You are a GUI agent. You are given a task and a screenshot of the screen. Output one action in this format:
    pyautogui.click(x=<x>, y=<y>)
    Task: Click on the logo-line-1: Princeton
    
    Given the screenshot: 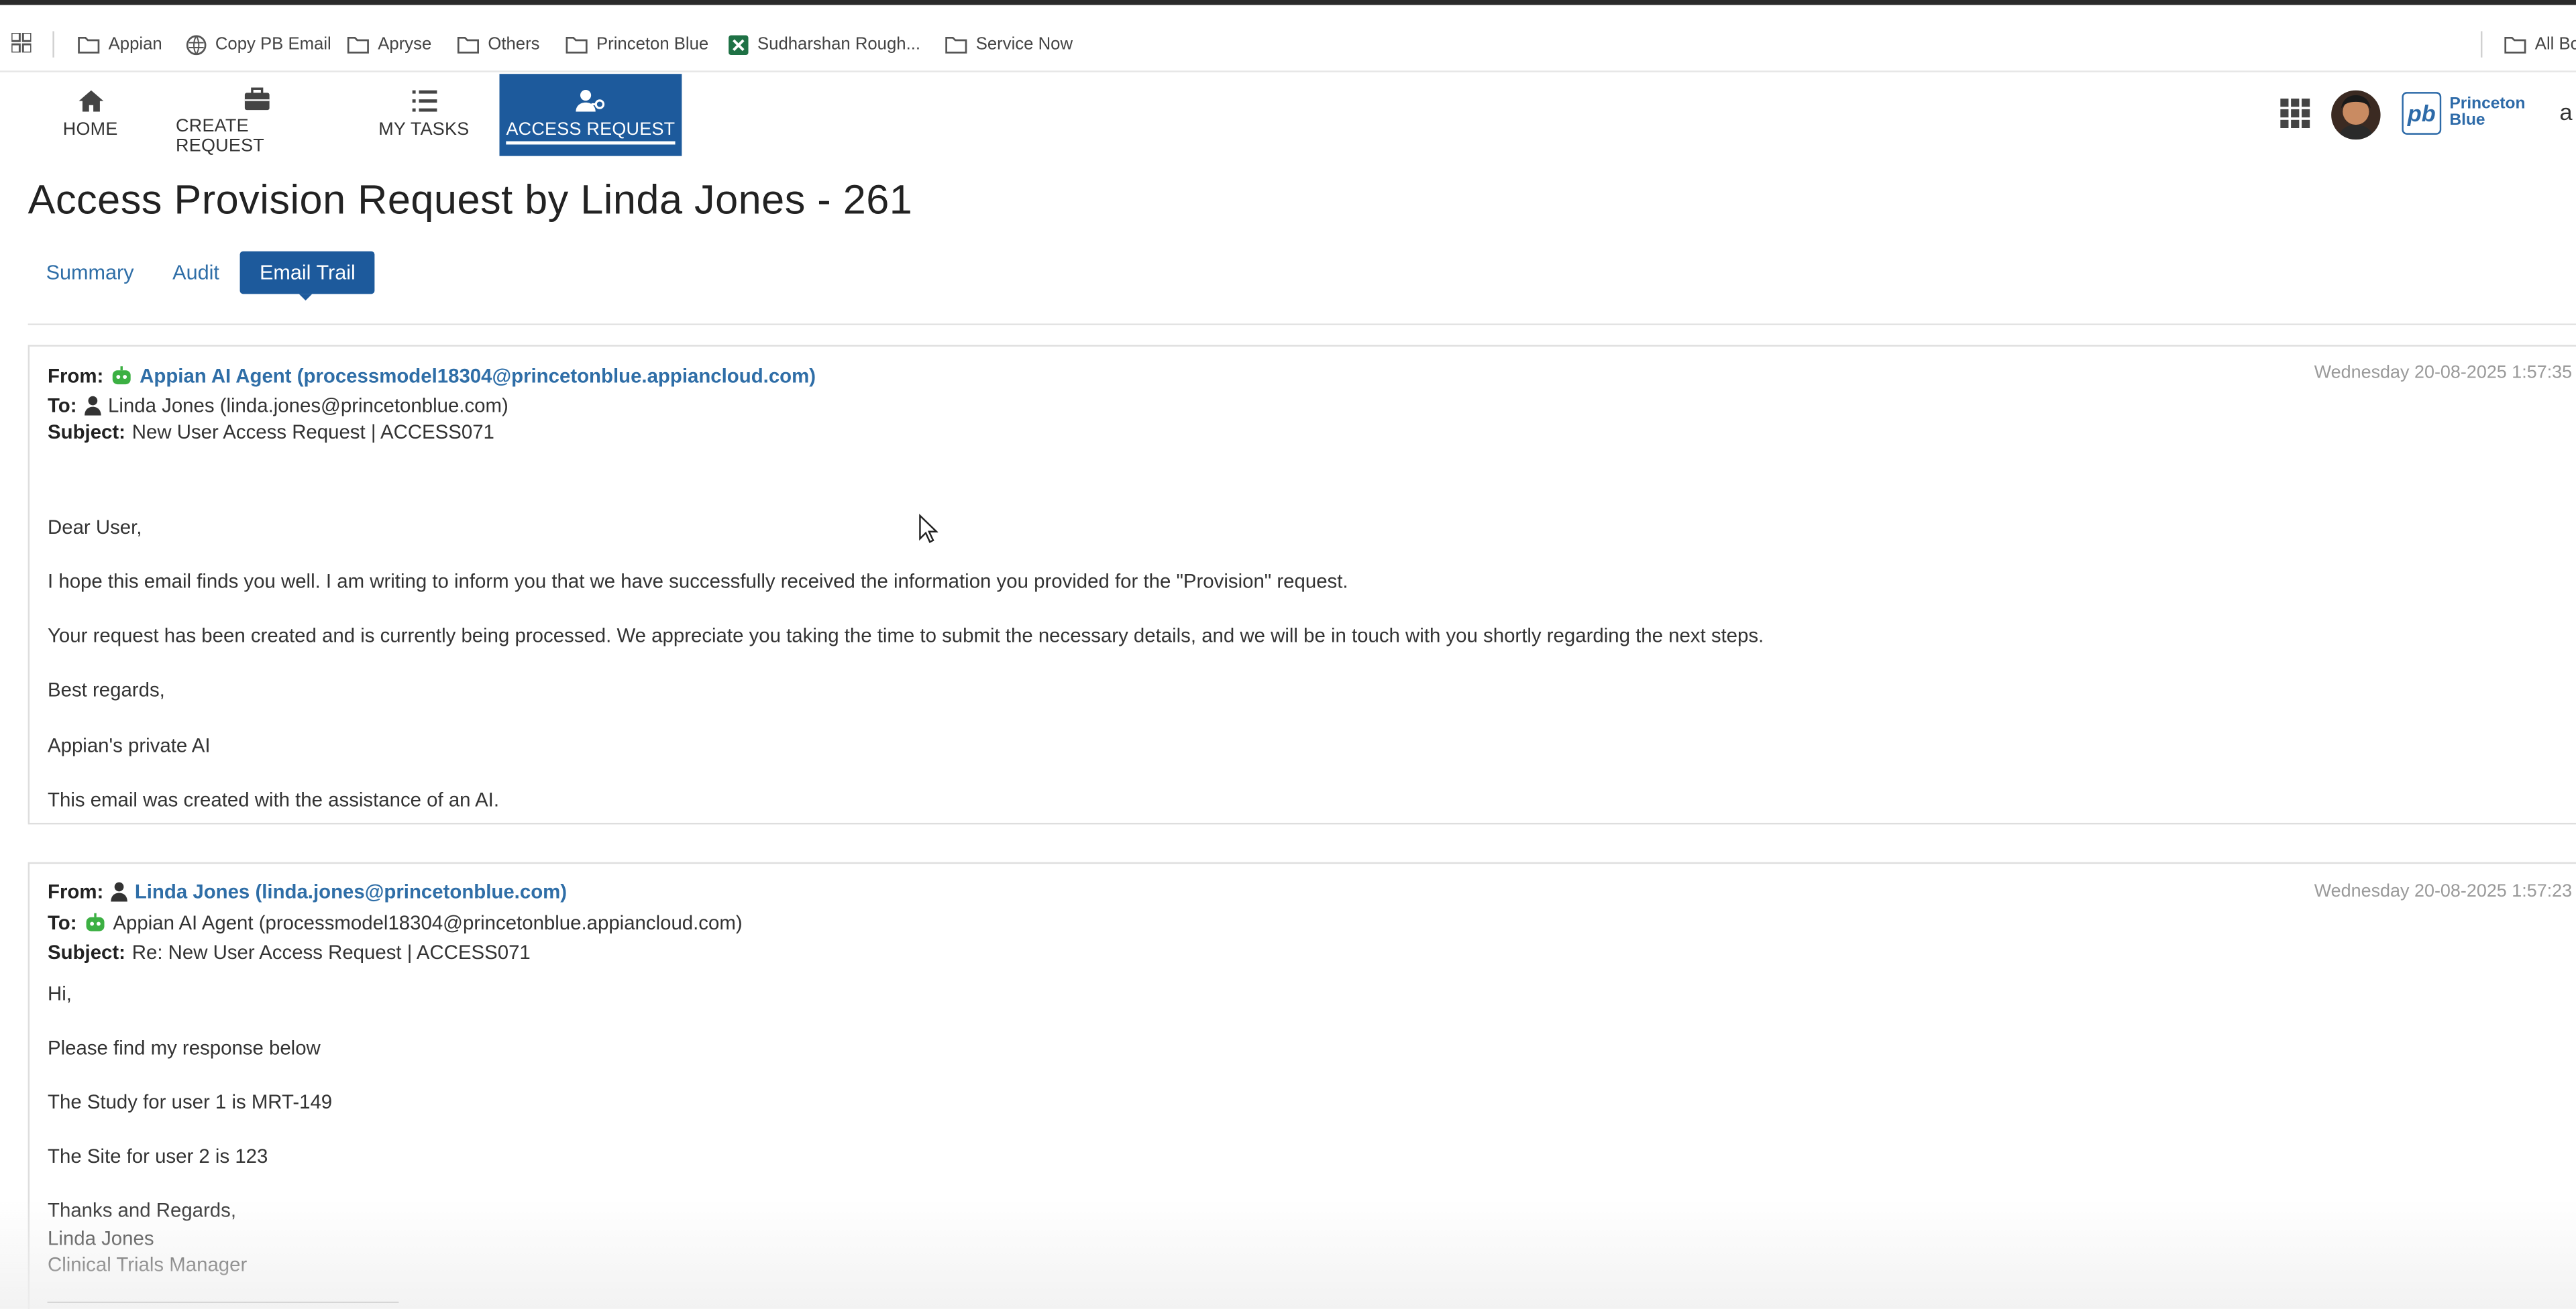 What is the action you would take?
    pyautogui.click(x=2487, y=104)
    